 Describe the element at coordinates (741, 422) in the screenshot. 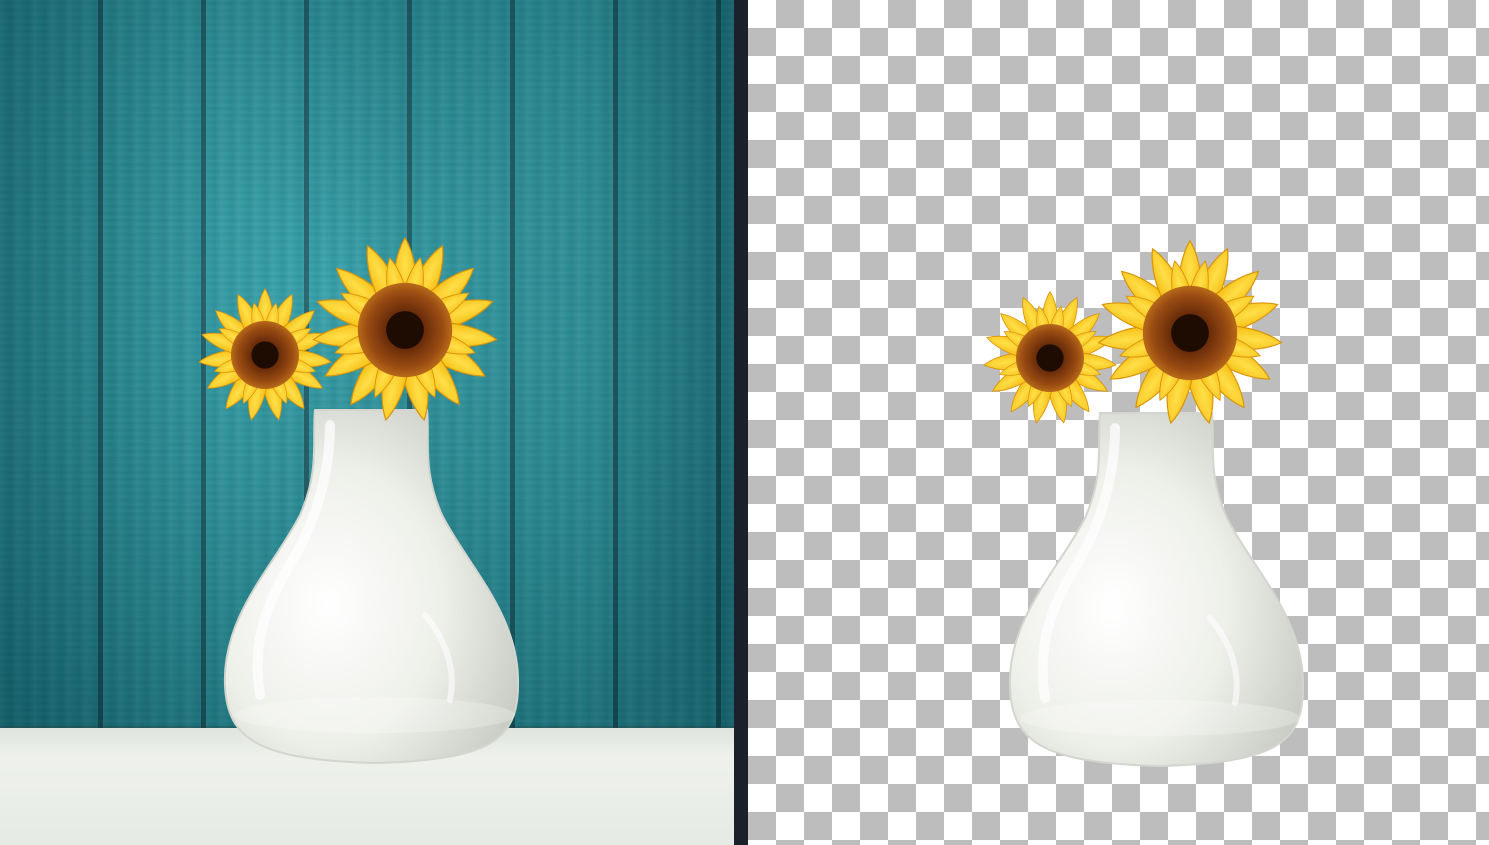

I see `divider` at that location.